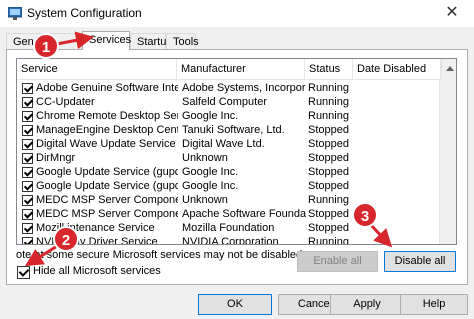  What do you see at coordinates (365, 215) in the screenshot?
I see `step-3-badge: 3` at bounding box center [365, 215].